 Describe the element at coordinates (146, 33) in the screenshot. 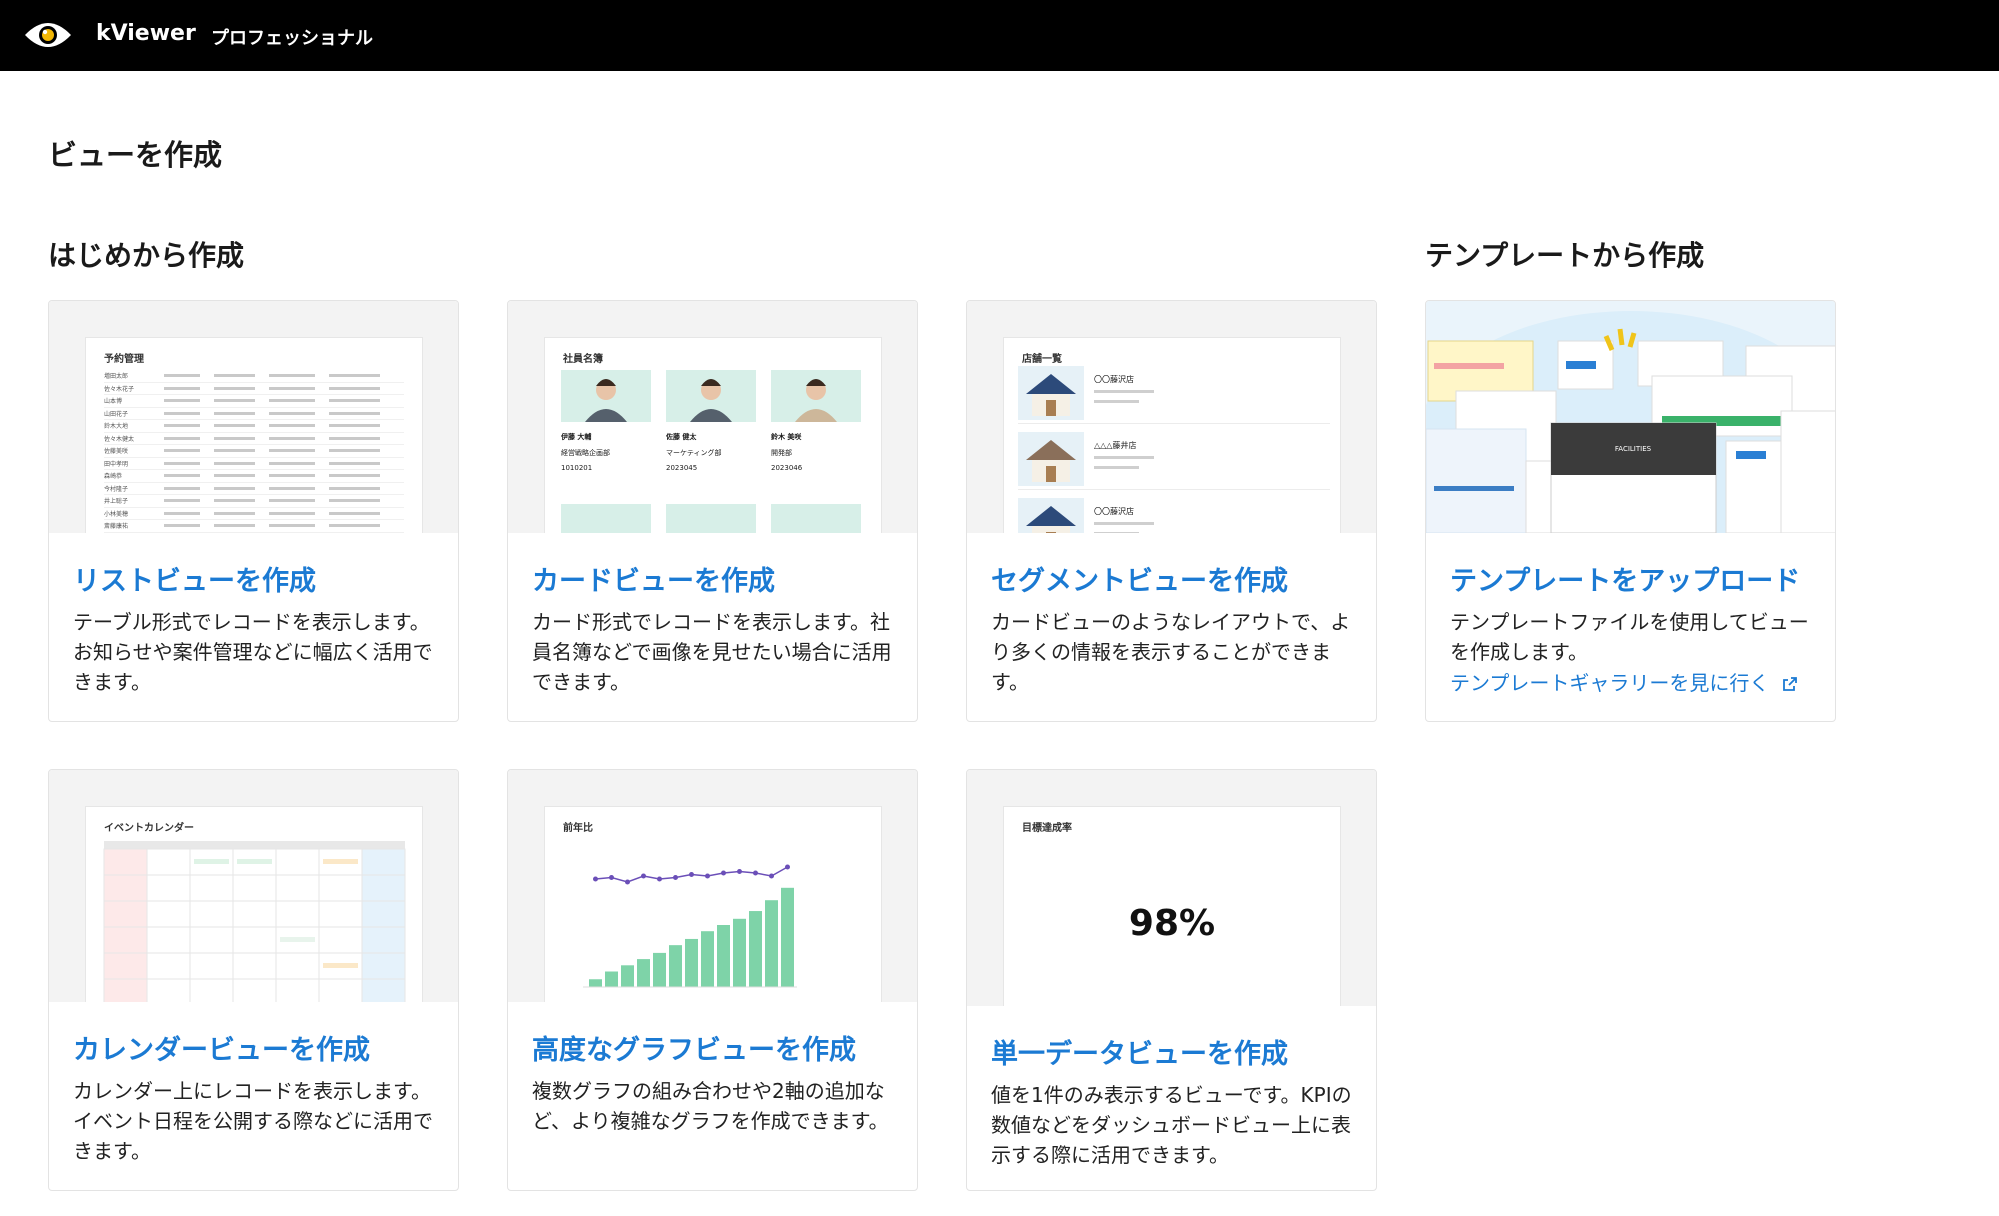

I see `app-name: kViewer` at that location.